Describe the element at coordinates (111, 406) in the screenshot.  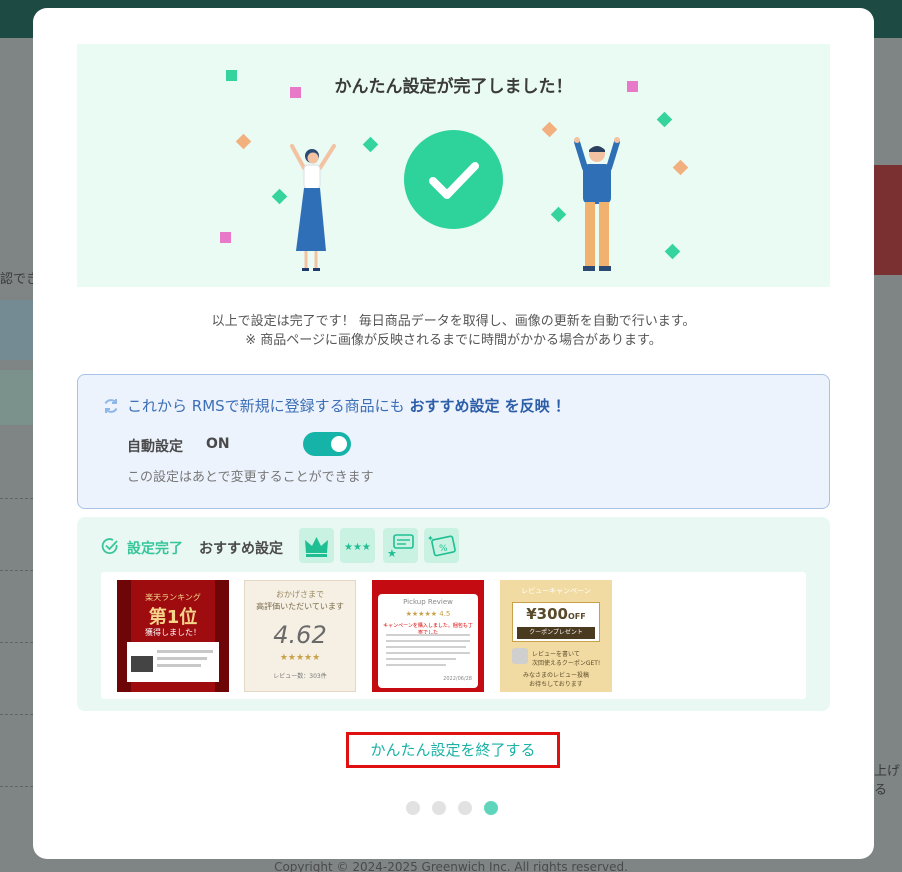
I see `sync-icon` at that location.